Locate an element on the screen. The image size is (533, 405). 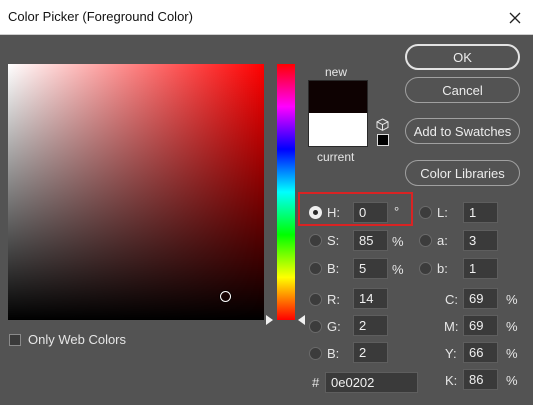
magenta-input: 69 is located at coordinates (480, 325).